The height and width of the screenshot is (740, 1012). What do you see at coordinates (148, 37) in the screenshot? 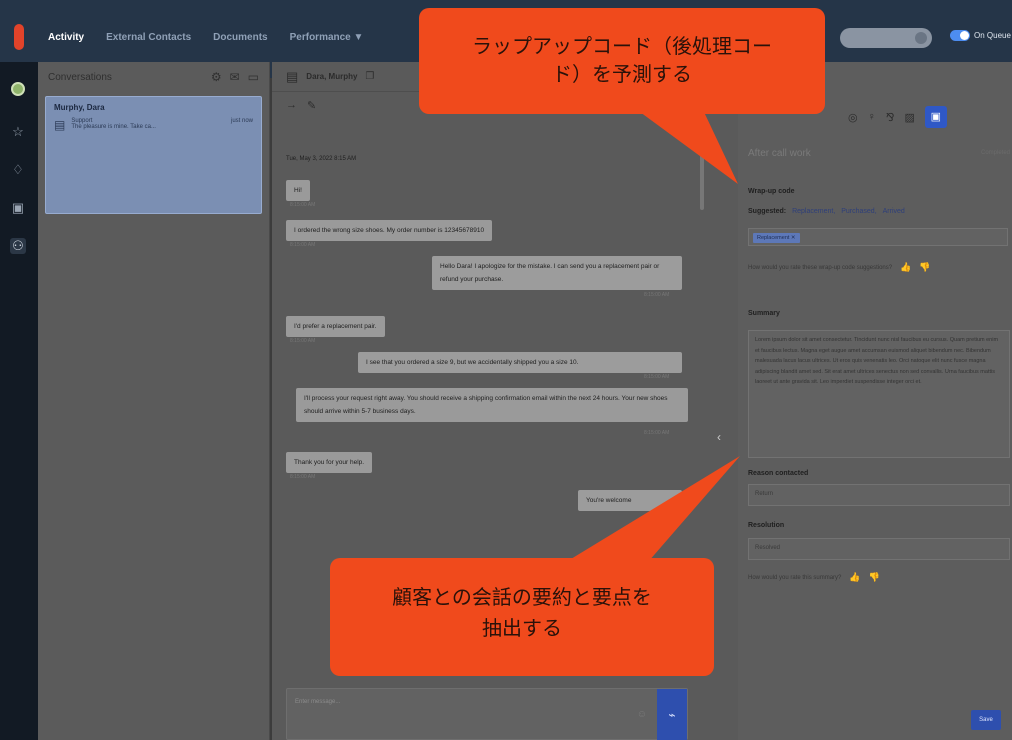
I see `tab-external-contacts: External Contacts` at bounding box center [148, 37].